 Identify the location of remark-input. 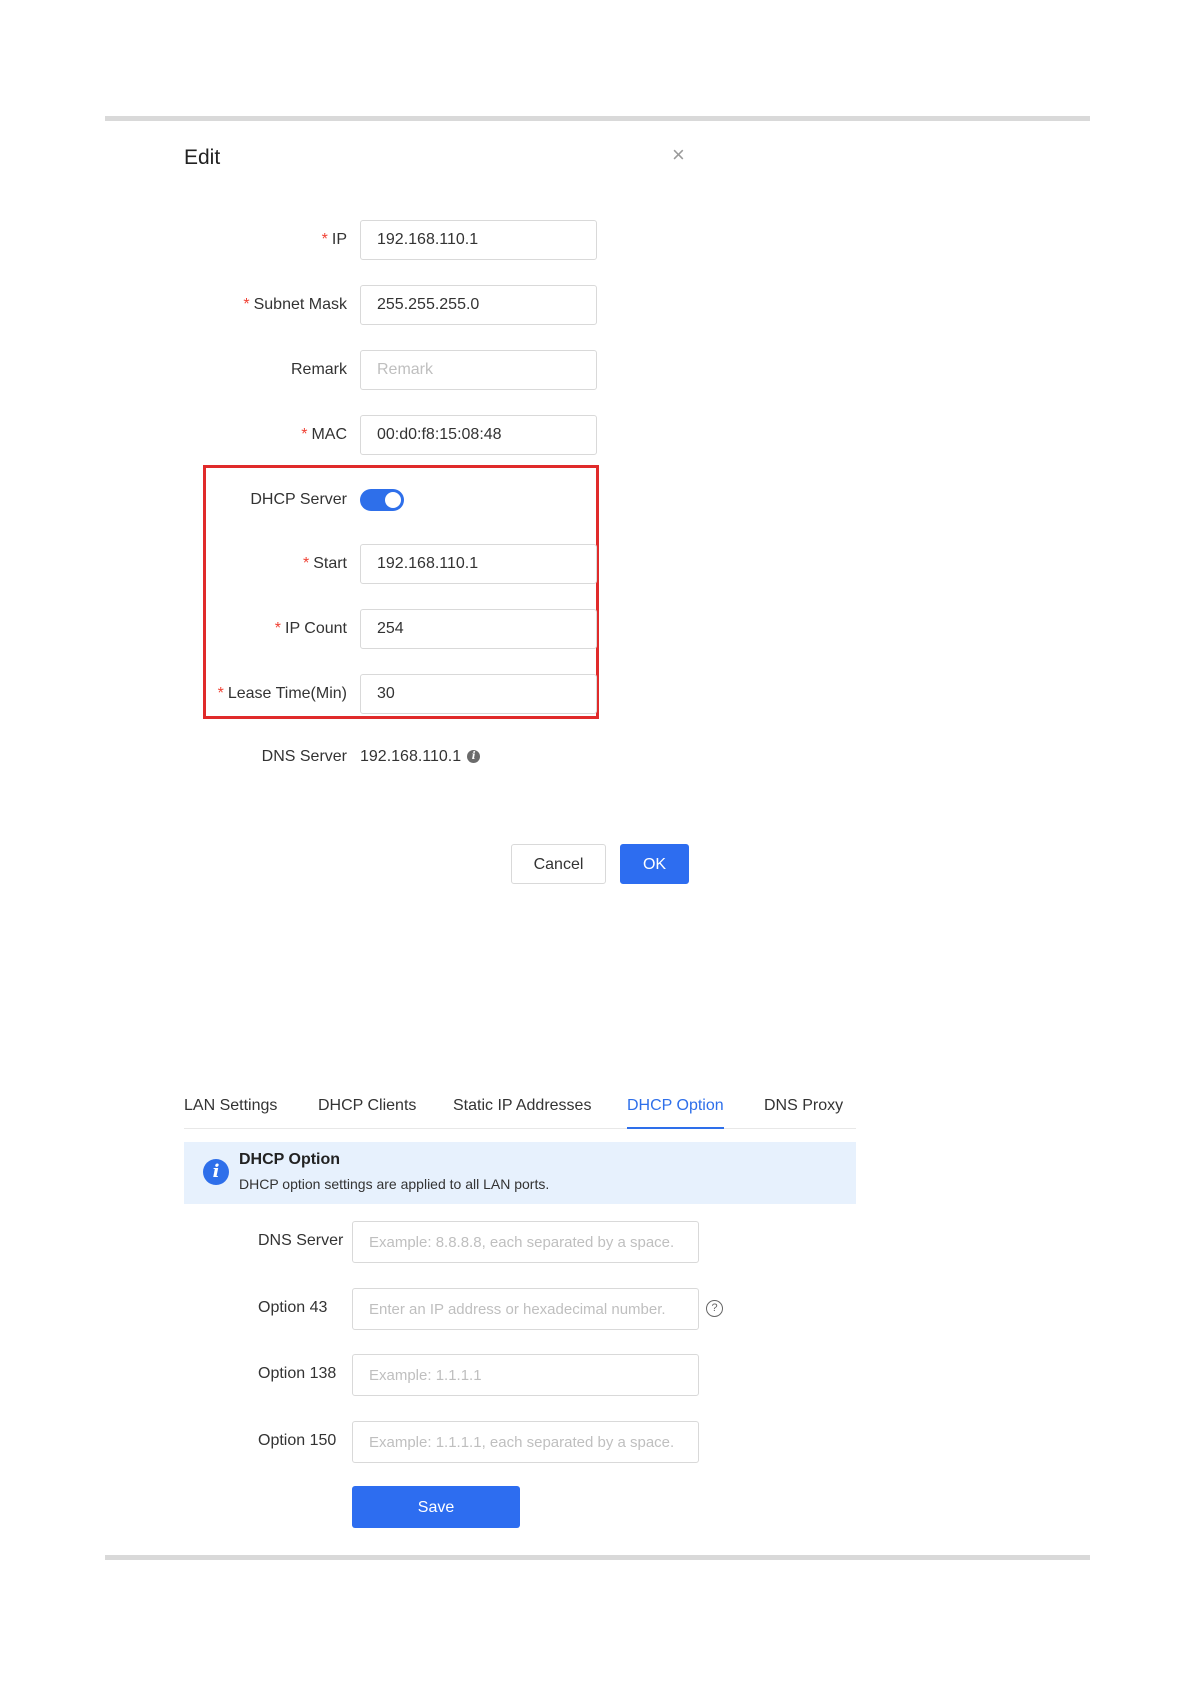
(478, 370).